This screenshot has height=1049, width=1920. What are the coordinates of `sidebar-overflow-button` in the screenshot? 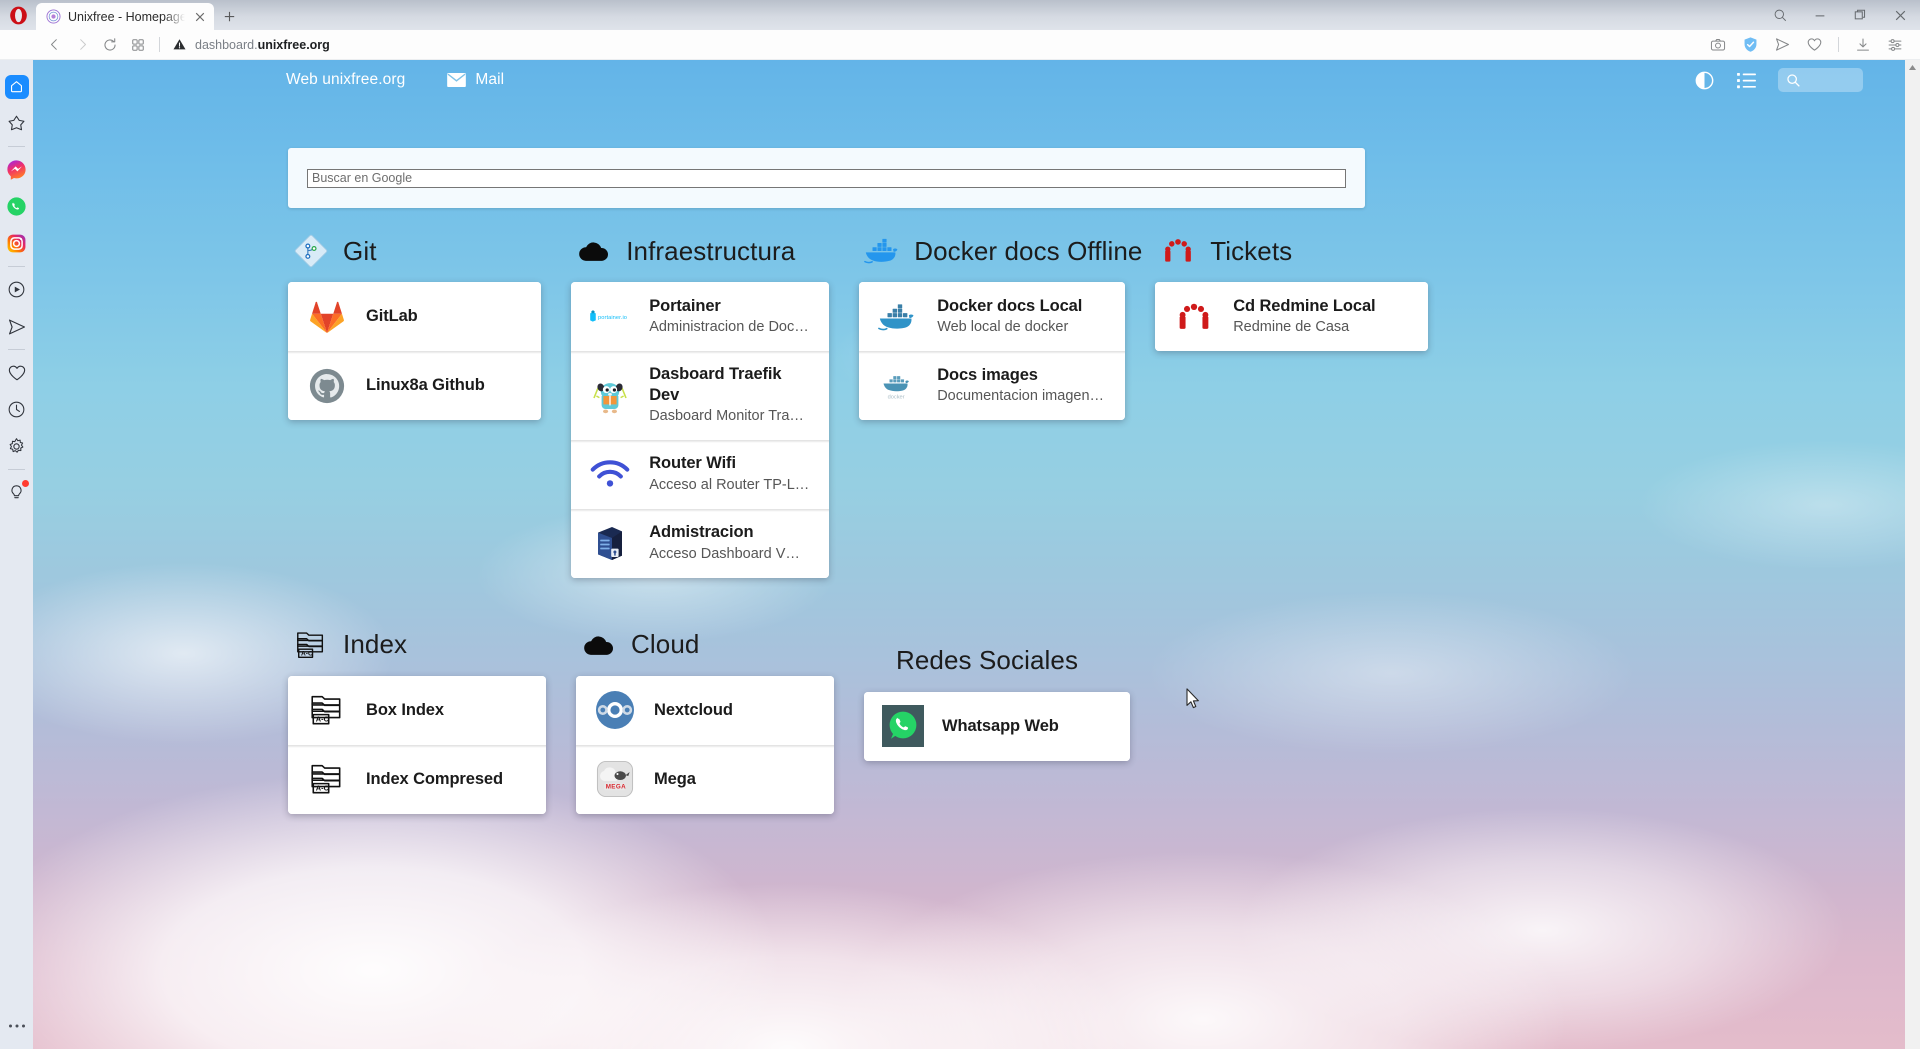 It's located at (16, 1030).